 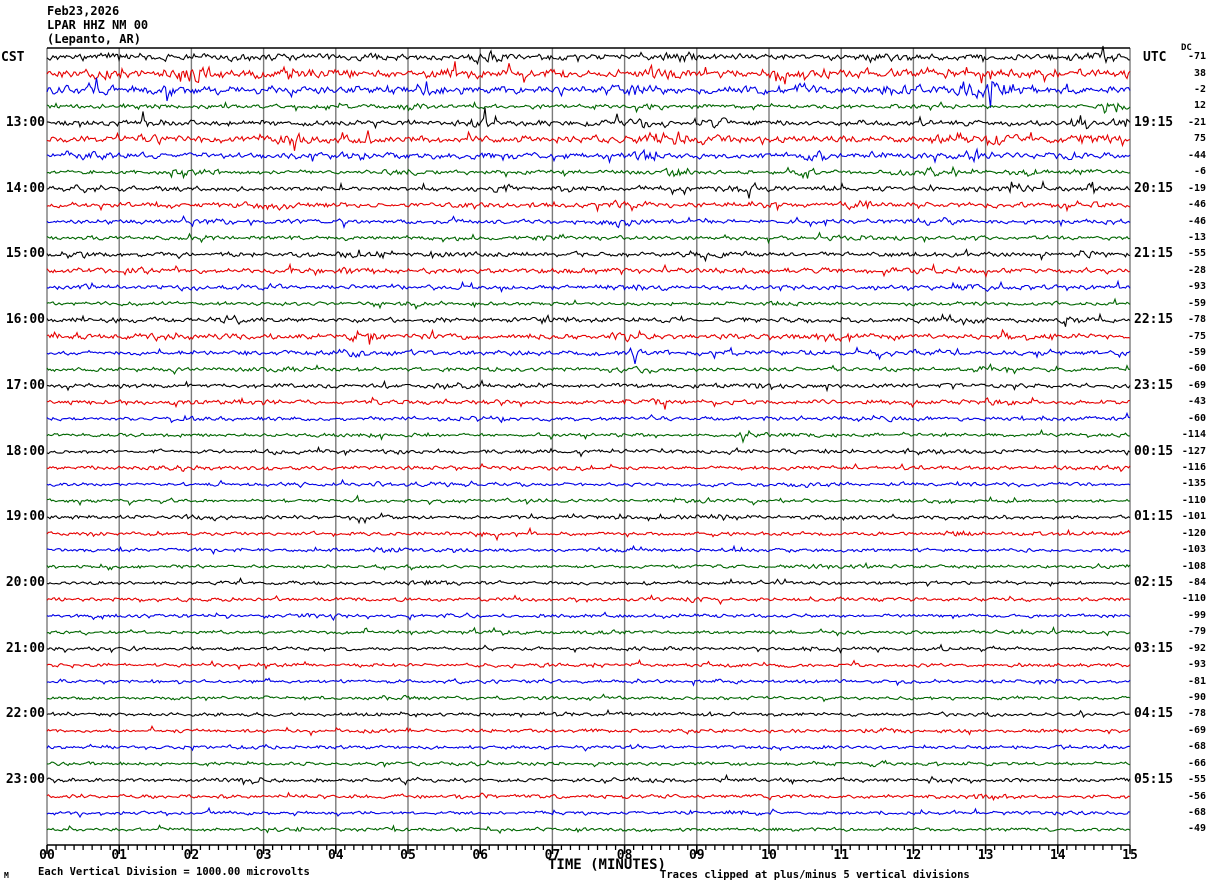 What do you see at coordinates (25, 582) in the screenshot?
I see `cst-hour-label: 20:00` at bounding box center [25, 582].